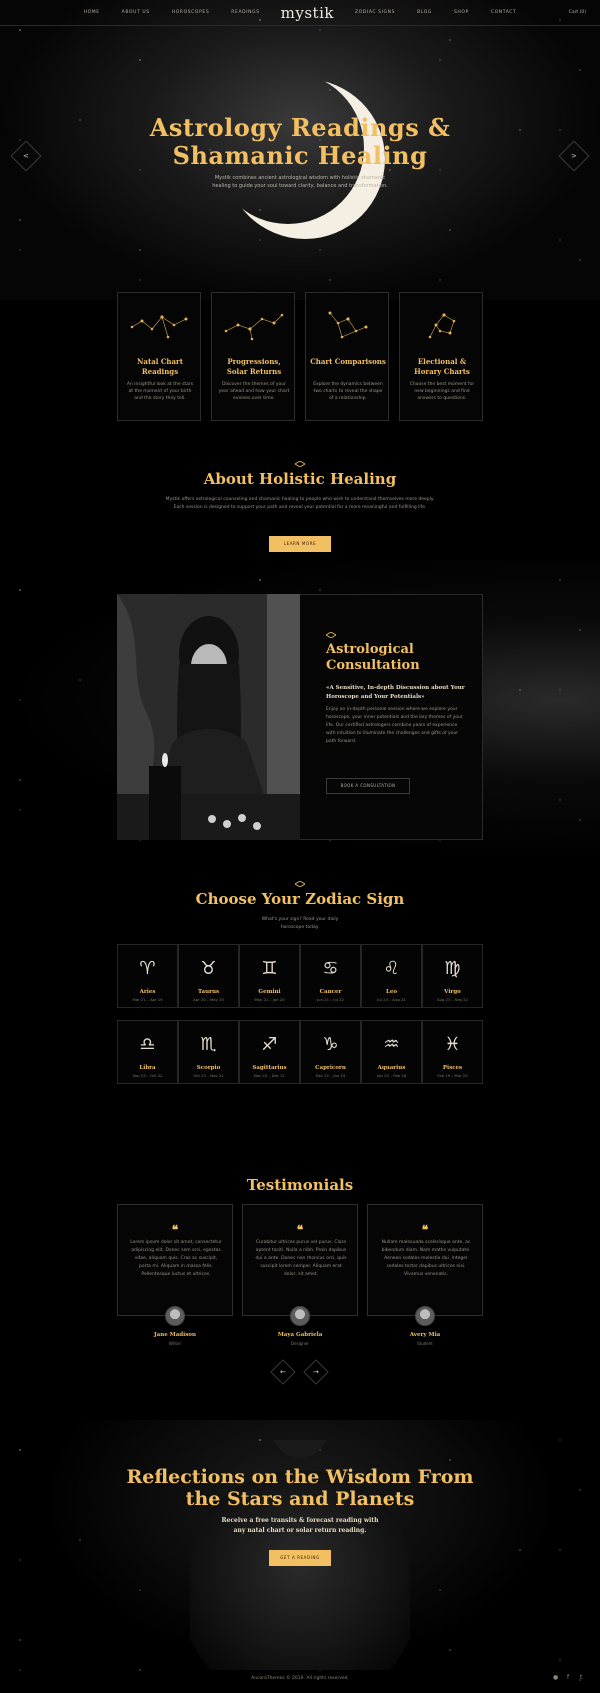  I want to click on nav-link-readings: Readings, so click(245, 12).